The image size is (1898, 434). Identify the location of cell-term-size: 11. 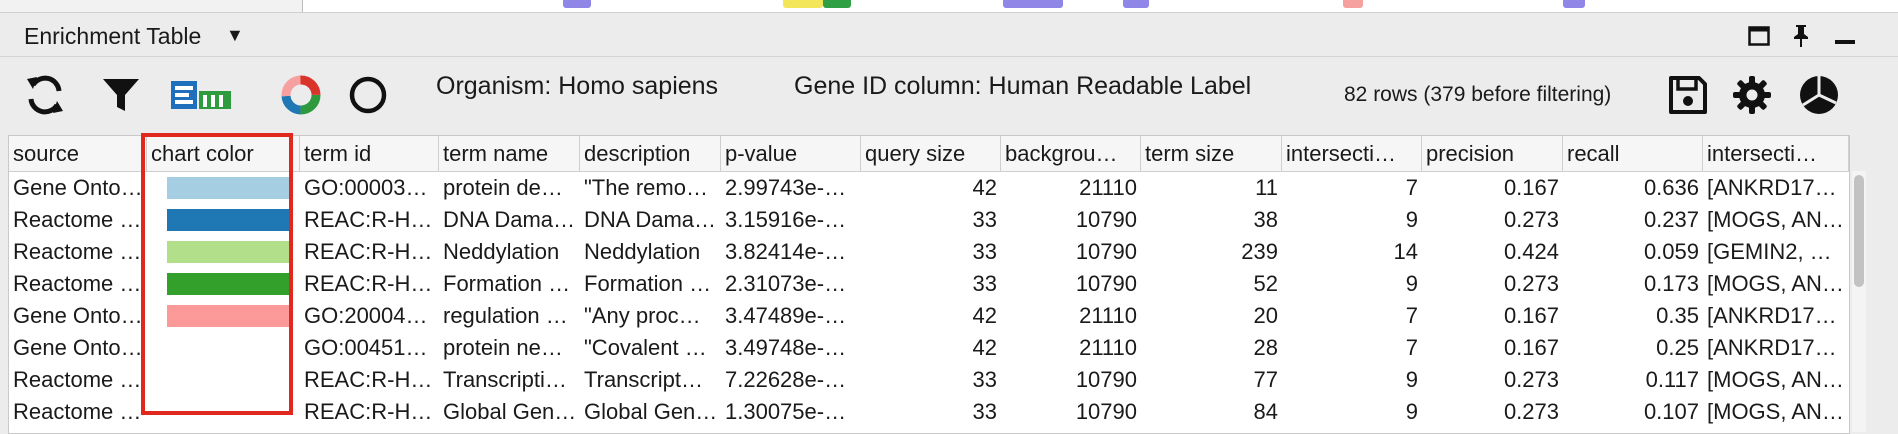
(1266, 187).